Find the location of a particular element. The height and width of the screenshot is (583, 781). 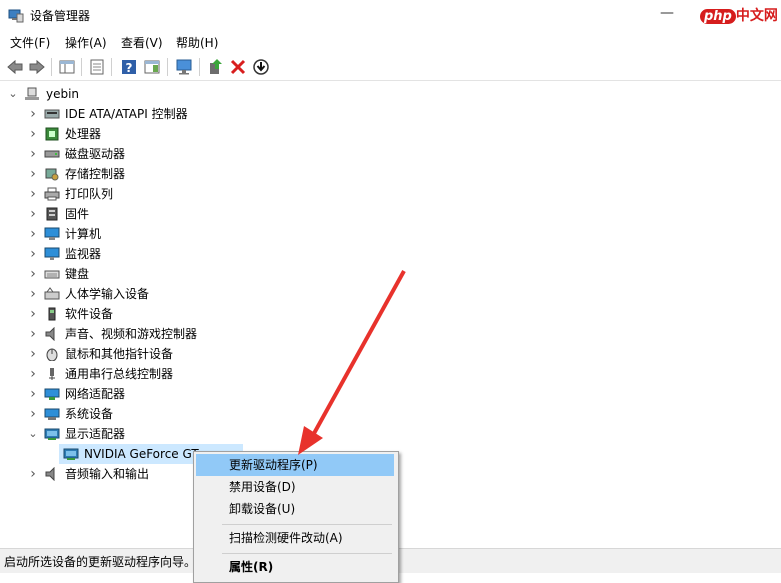

uninstall-device-icon is located at coordinates (238, 67).